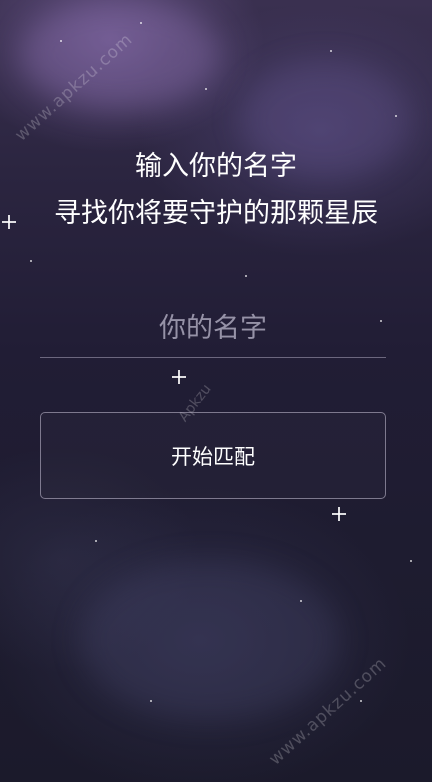 This screenshot has width=432, height=782. Describe the element at coordinates (213, 455) in the screenshot. I see `start-match-button: 开始匹配` at that location.